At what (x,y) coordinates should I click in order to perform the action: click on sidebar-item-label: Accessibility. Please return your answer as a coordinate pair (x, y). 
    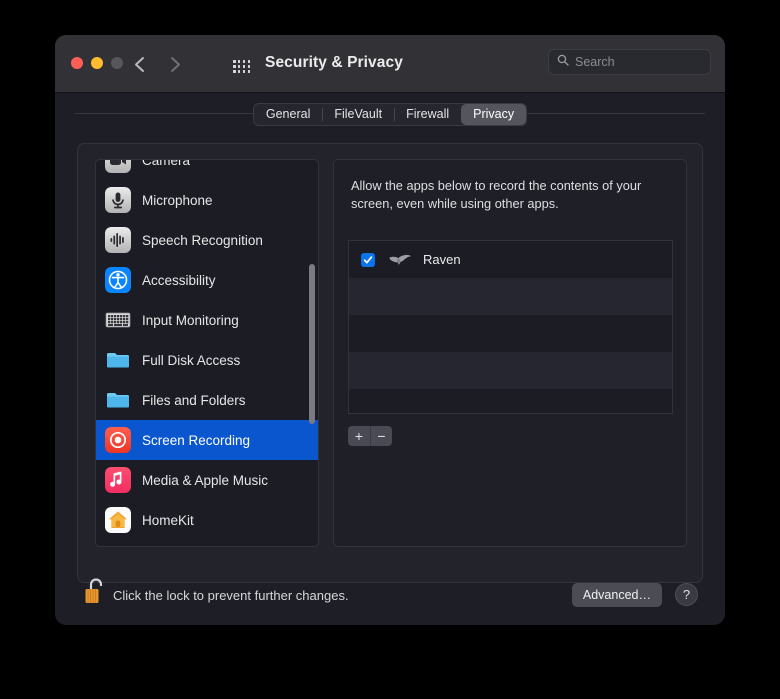
    Looking at the image, I should click on (179, 280).